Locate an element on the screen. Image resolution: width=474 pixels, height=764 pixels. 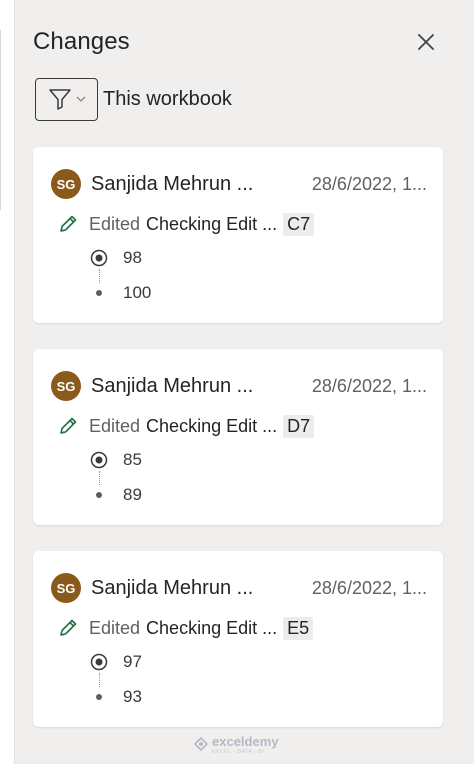
cell-reference: C7 is located at coordinates (299, 224).